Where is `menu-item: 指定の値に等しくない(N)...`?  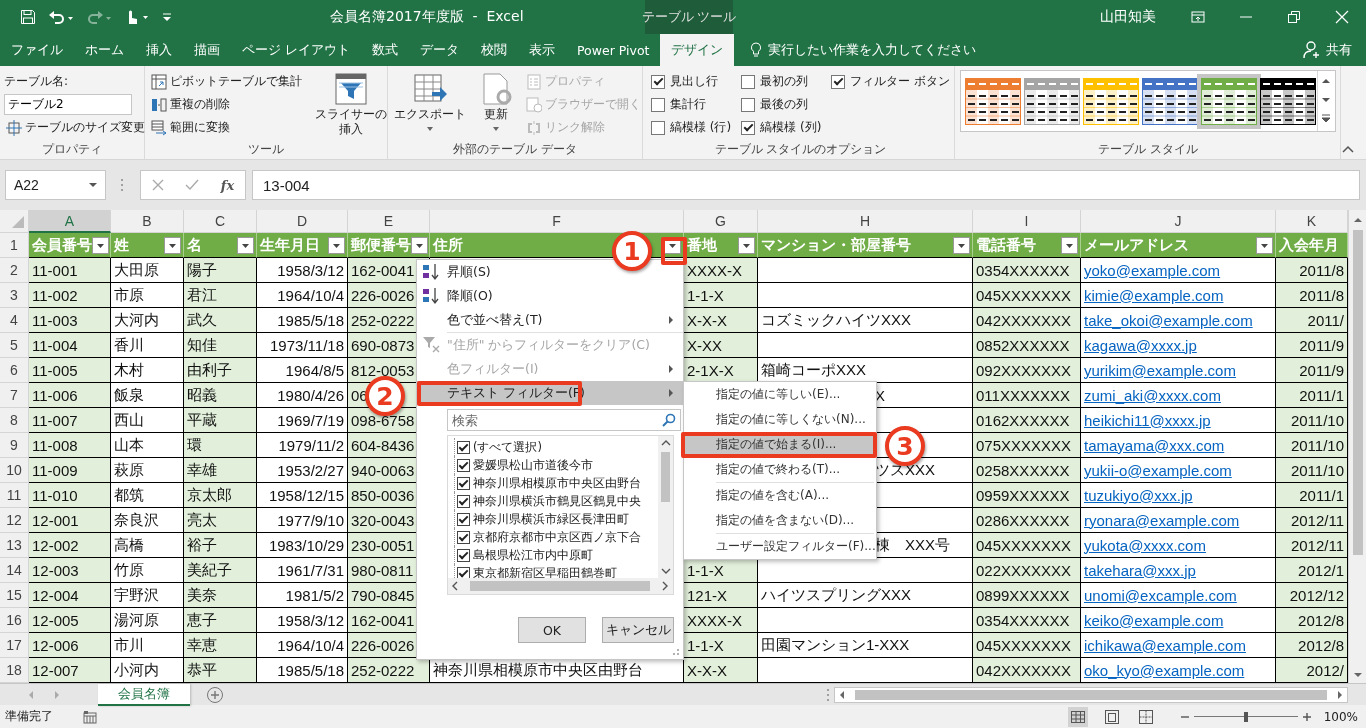 menu-item: 指定の値に等しくない(N)... is located at coordinates (780, 419).